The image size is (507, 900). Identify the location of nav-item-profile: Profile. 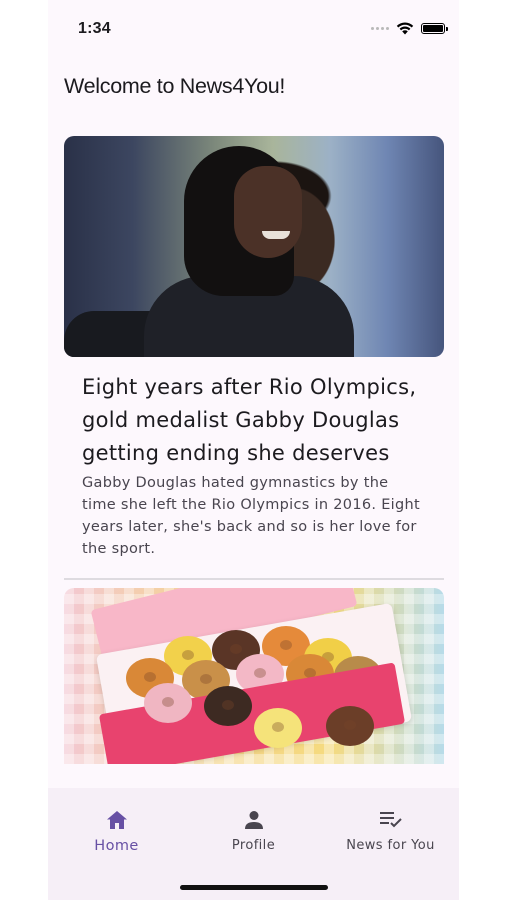
(253, 830).